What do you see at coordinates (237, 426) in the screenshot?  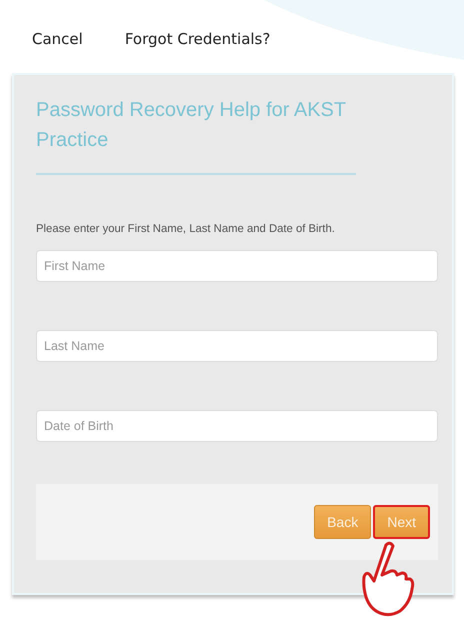 I see `input-field: Date of Birth` at bounding box center [237, 426].